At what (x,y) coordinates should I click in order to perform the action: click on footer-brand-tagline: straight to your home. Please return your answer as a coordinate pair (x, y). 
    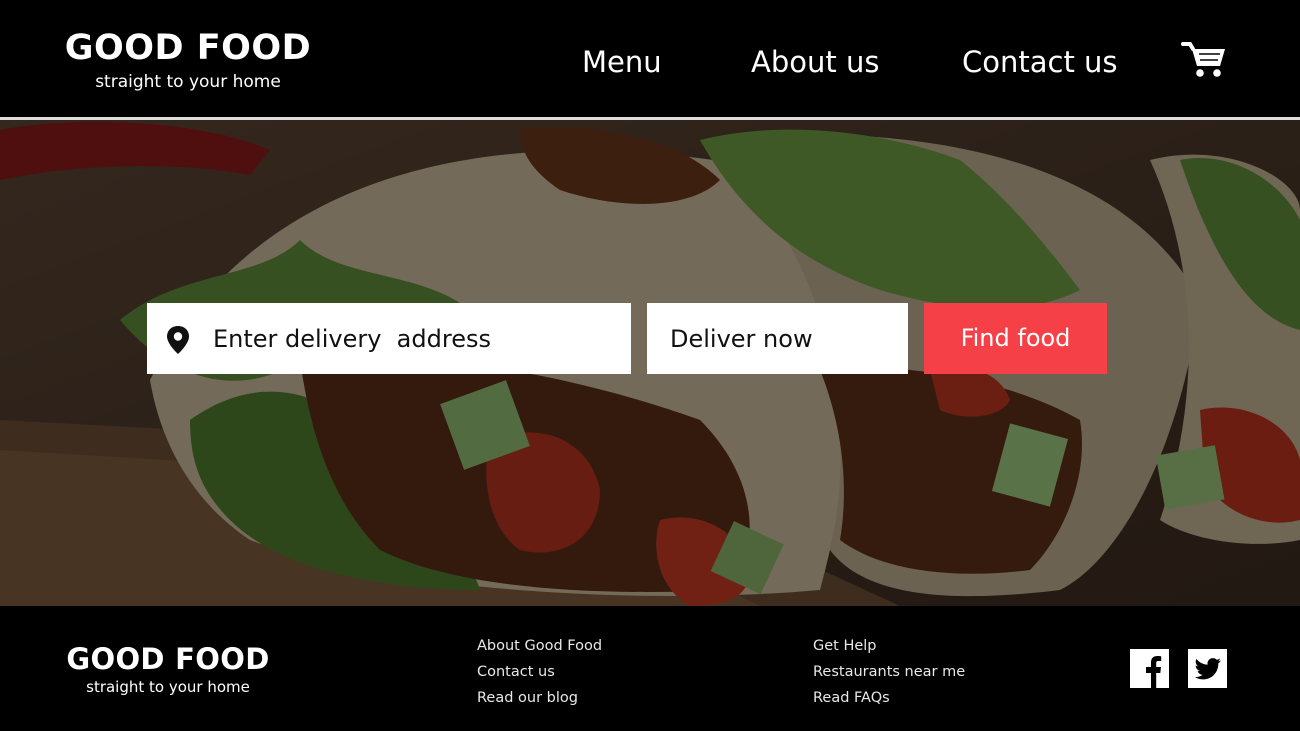
    Looking at the image, I should click on (168, 687).